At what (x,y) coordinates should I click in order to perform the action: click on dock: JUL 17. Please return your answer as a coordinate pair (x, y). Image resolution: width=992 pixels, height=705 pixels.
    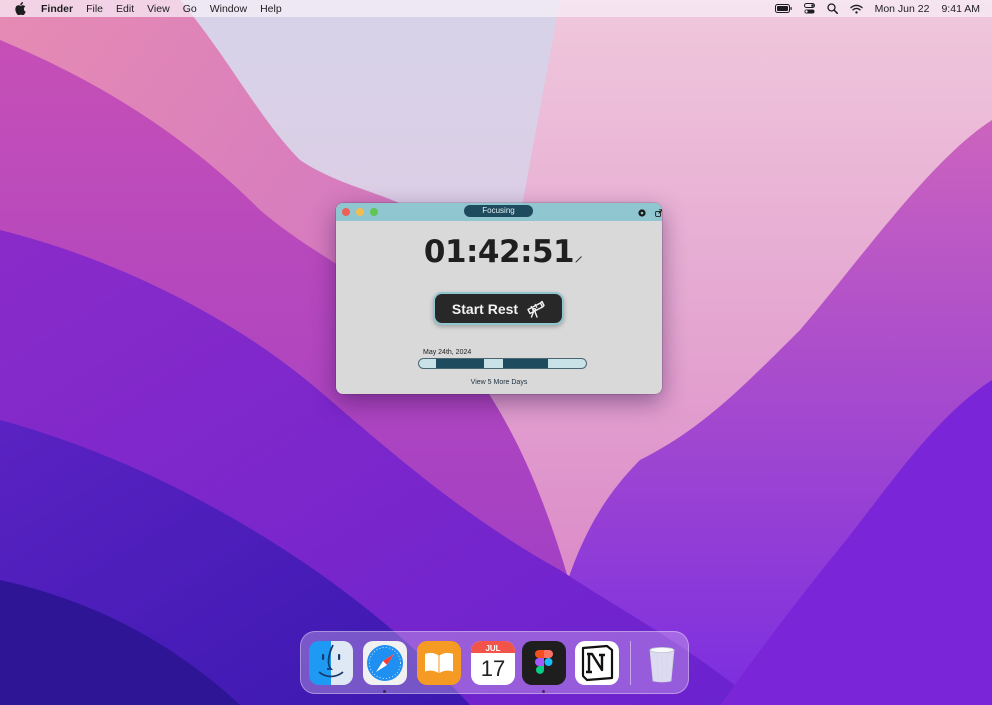
    Looking at the image, I should click on (494, 662).